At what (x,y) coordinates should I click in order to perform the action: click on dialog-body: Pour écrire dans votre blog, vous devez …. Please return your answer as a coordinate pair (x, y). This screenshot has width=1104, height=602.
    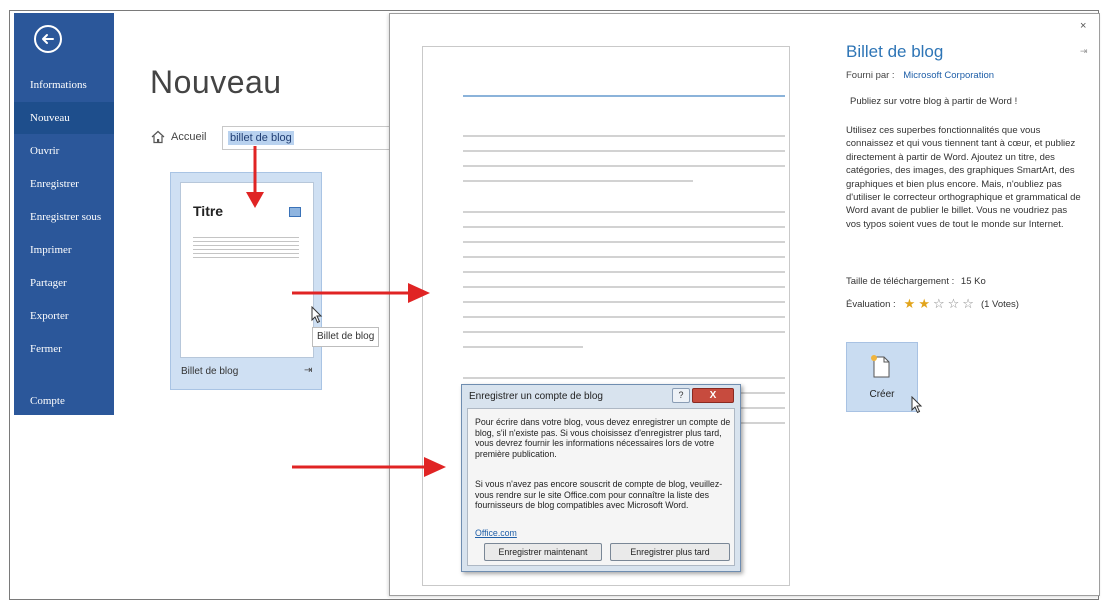
    Looking at the image, I should click on (601, 487).